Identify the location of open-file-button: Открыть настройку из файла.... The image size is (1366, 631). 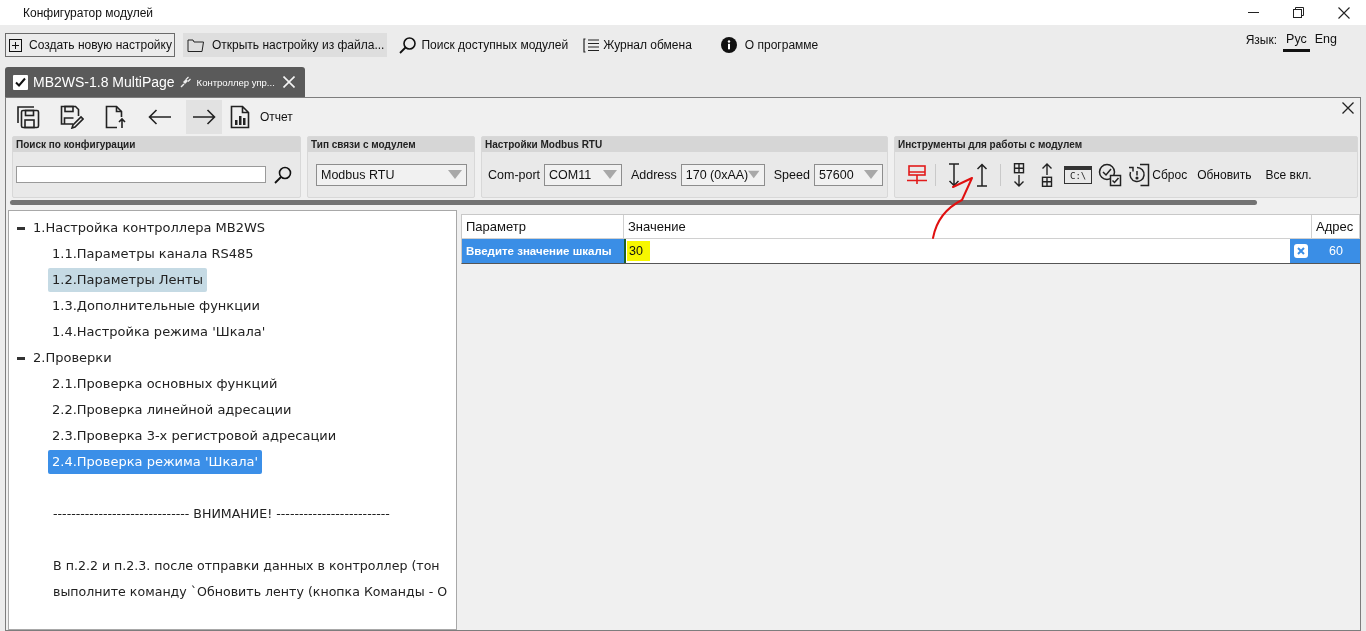
(285, 45).